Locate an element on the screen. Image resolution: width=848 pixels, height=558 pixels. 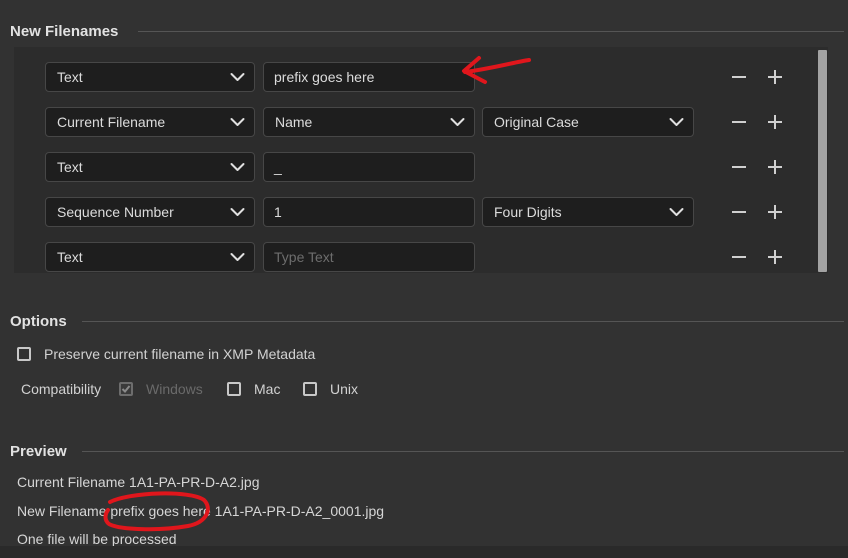
rule-row-3: Text _ is located at coordinates (424, 167).